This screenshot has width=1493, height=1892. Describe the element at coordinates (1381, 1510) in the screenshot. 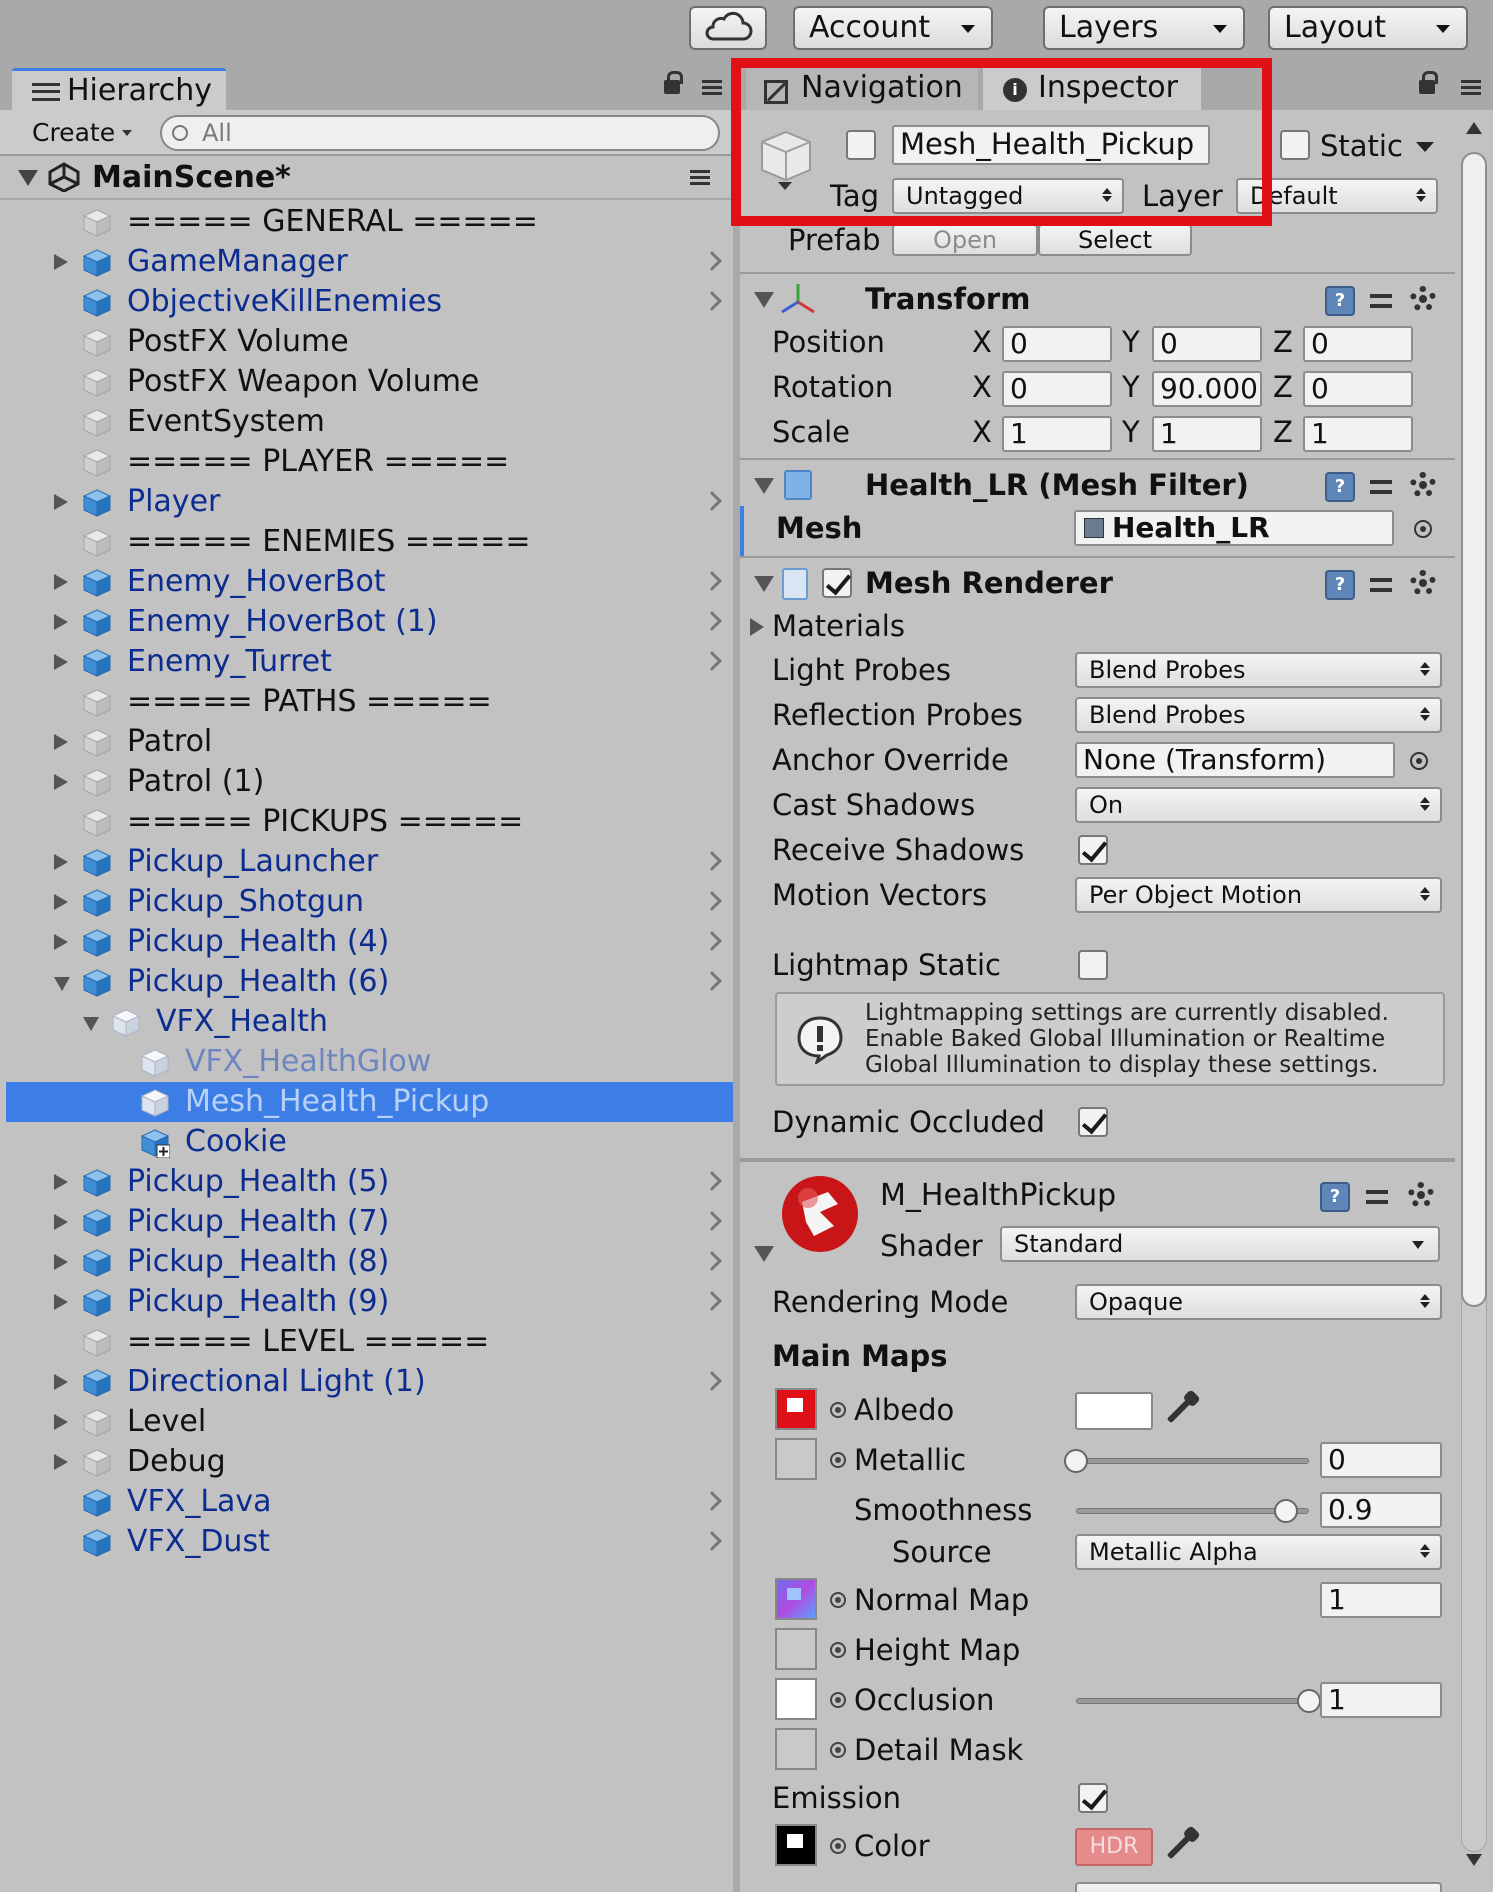

I see `smoothness-value-field: 0.9` at that location.